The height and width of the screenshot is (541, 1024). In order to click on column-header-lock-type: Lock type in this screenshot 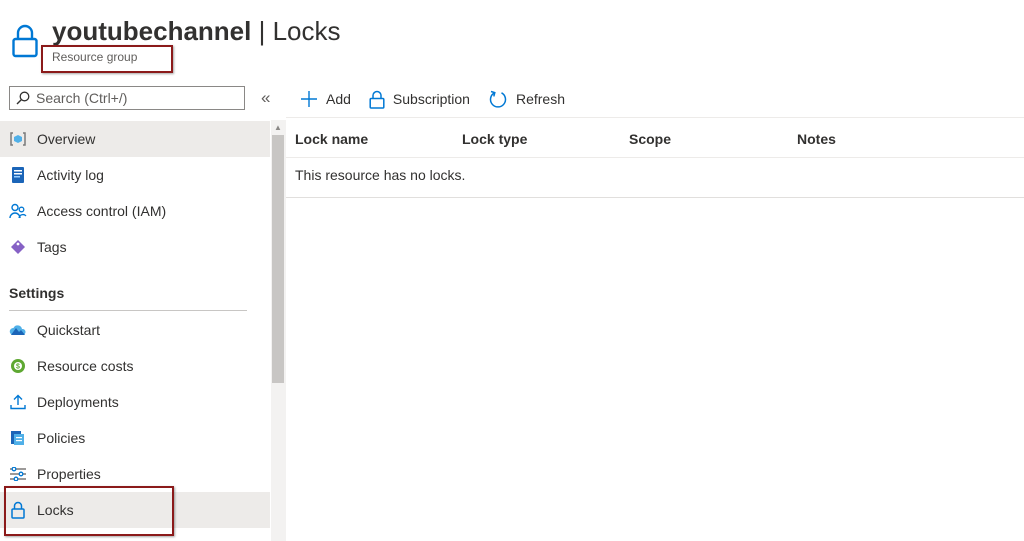, I will do `click(494, 139)`.